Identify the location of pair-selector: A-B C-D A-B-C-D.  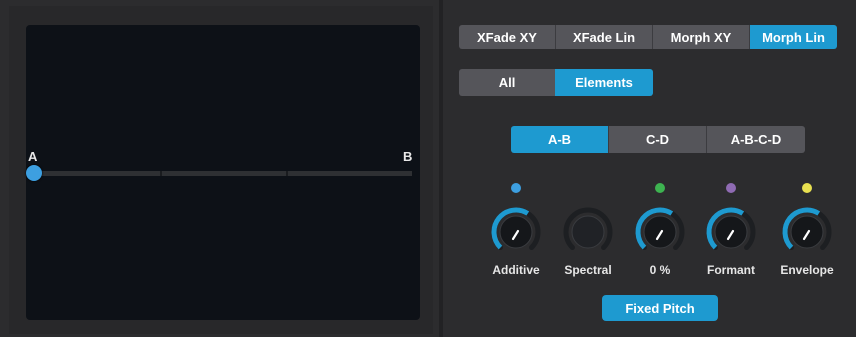
(658, 139).